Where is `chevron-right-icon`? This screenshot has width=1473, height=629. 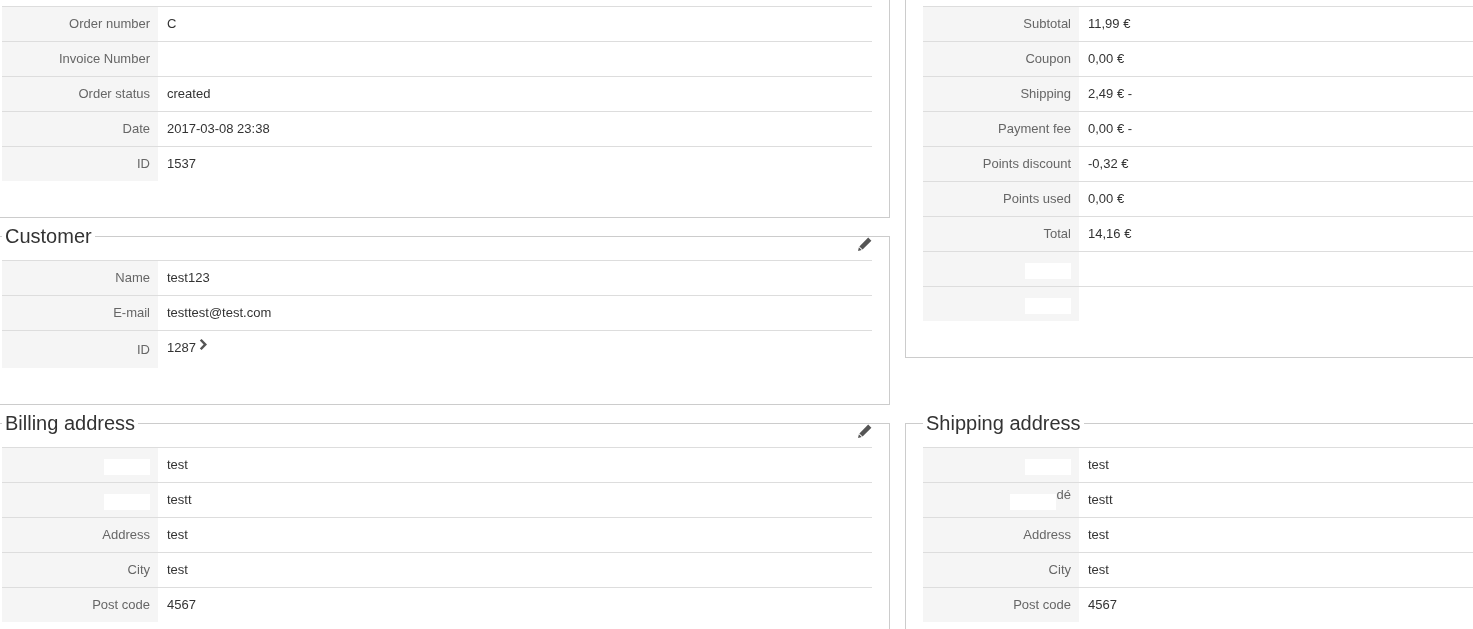 chevron-right-icon is located at coordinates (202, 344).